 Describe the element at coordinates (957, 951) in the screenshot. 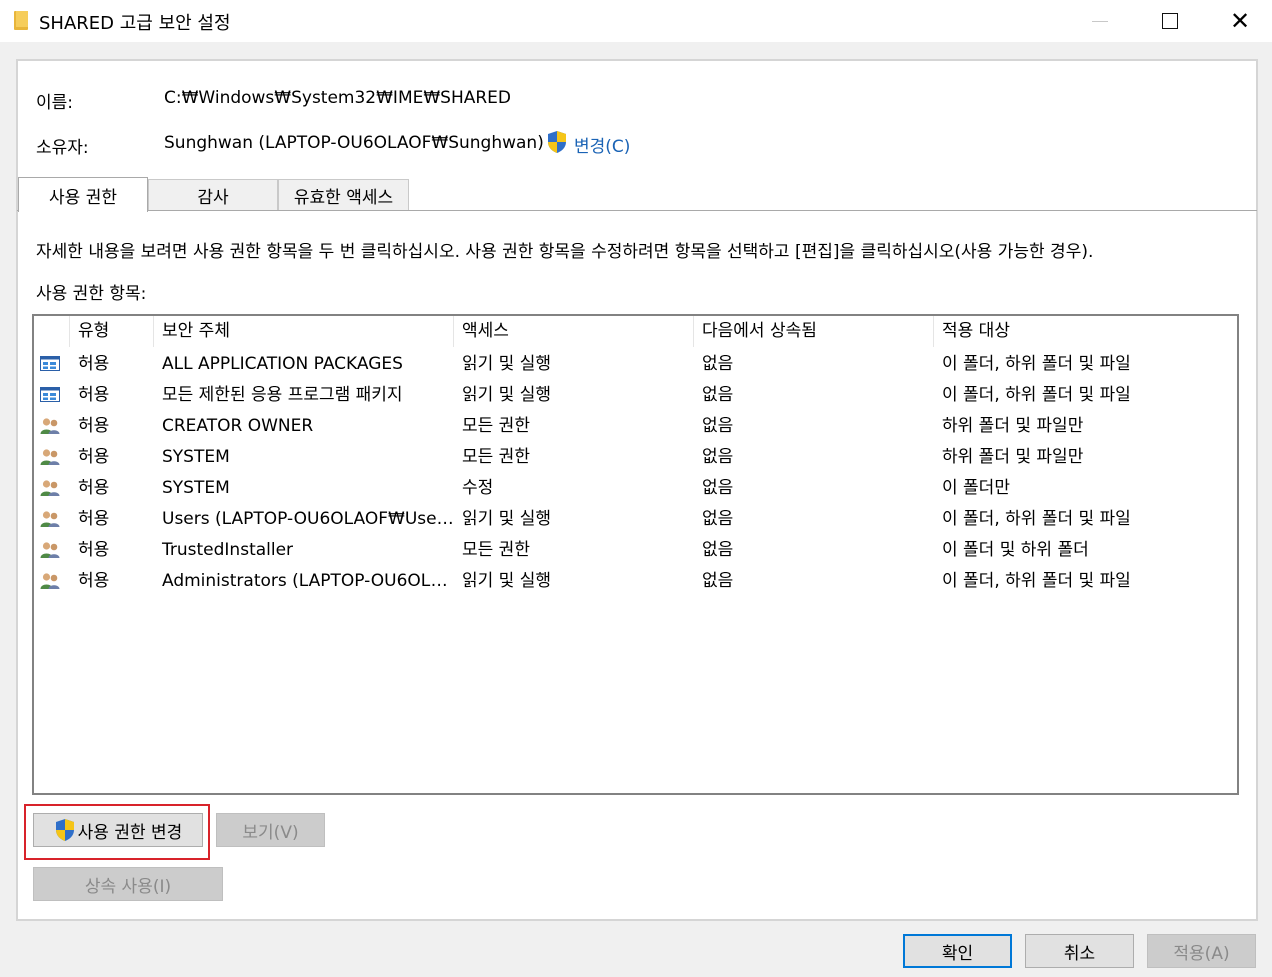

I see `ok-button: 확인` at that location.